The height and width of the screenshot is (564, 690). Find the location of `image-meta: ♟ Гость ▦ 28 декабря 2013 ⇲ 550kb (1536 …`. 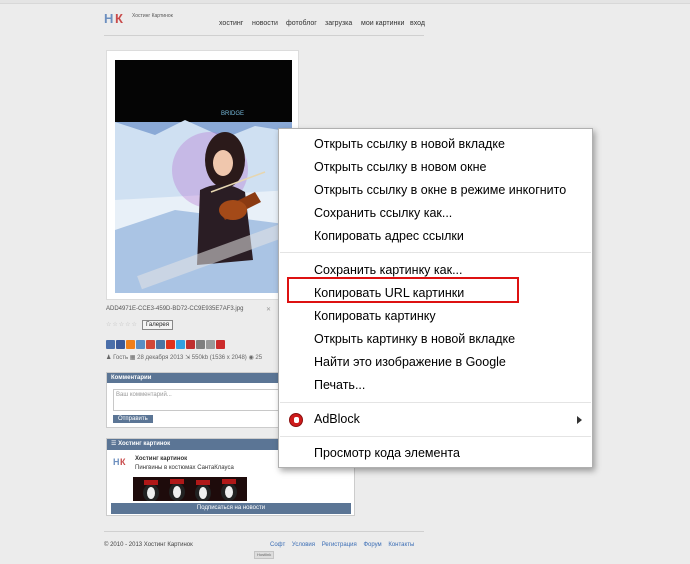

image-meta: ♟ Гость ▦ 28 декабря 2013 ⇲ 550kb (1536 … is located at coordinates (184, 357).